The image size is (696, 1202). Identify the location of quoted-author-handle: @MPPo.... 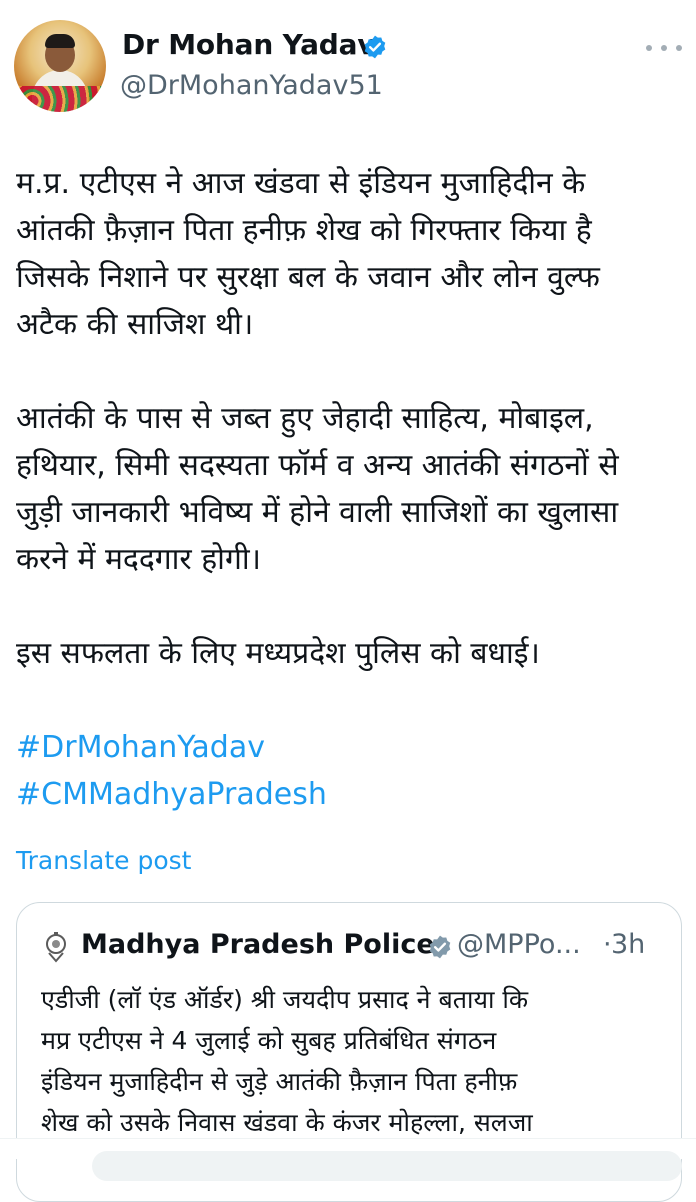
(519, 944).